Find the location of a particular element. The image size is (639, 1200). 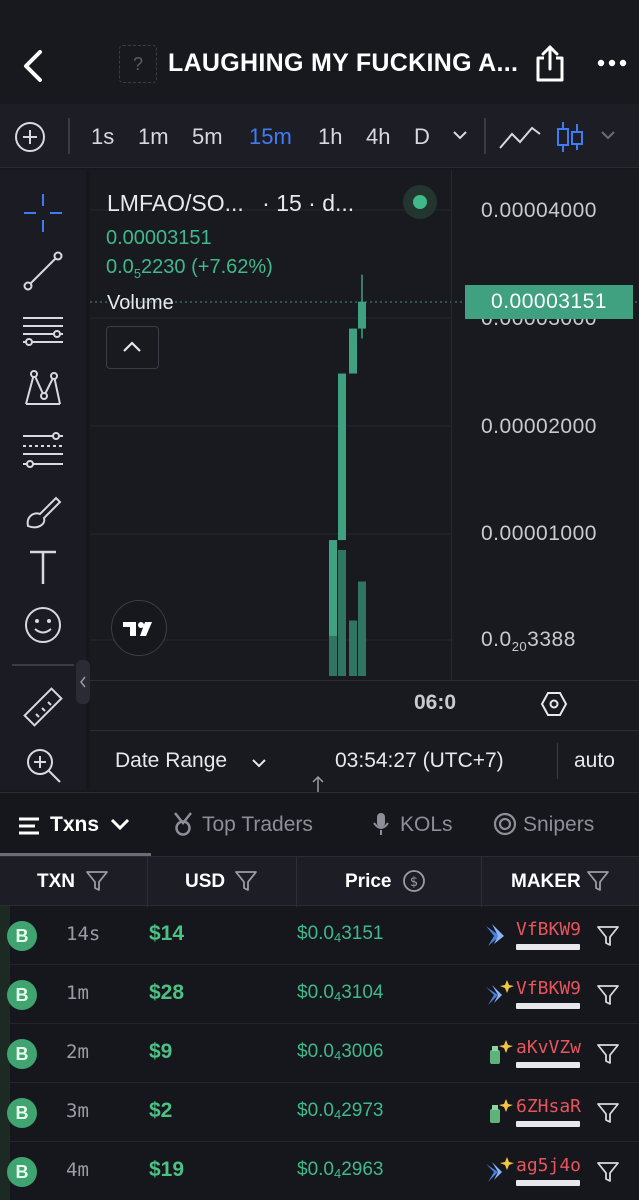

column-divider is located at coordinates (481, 882).